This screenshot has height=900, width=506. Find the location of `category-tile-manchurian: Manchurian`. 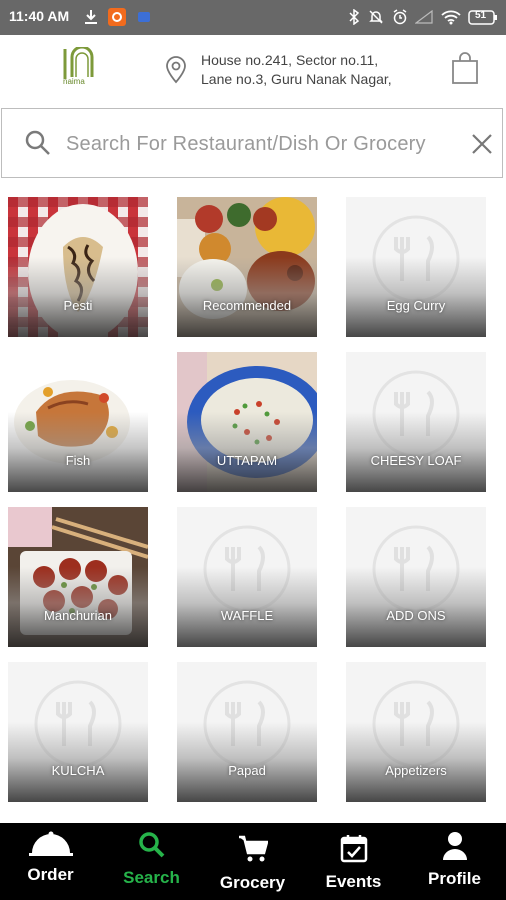

category-tile-manchurian: Manchurian is located at coordinates (78, 577).